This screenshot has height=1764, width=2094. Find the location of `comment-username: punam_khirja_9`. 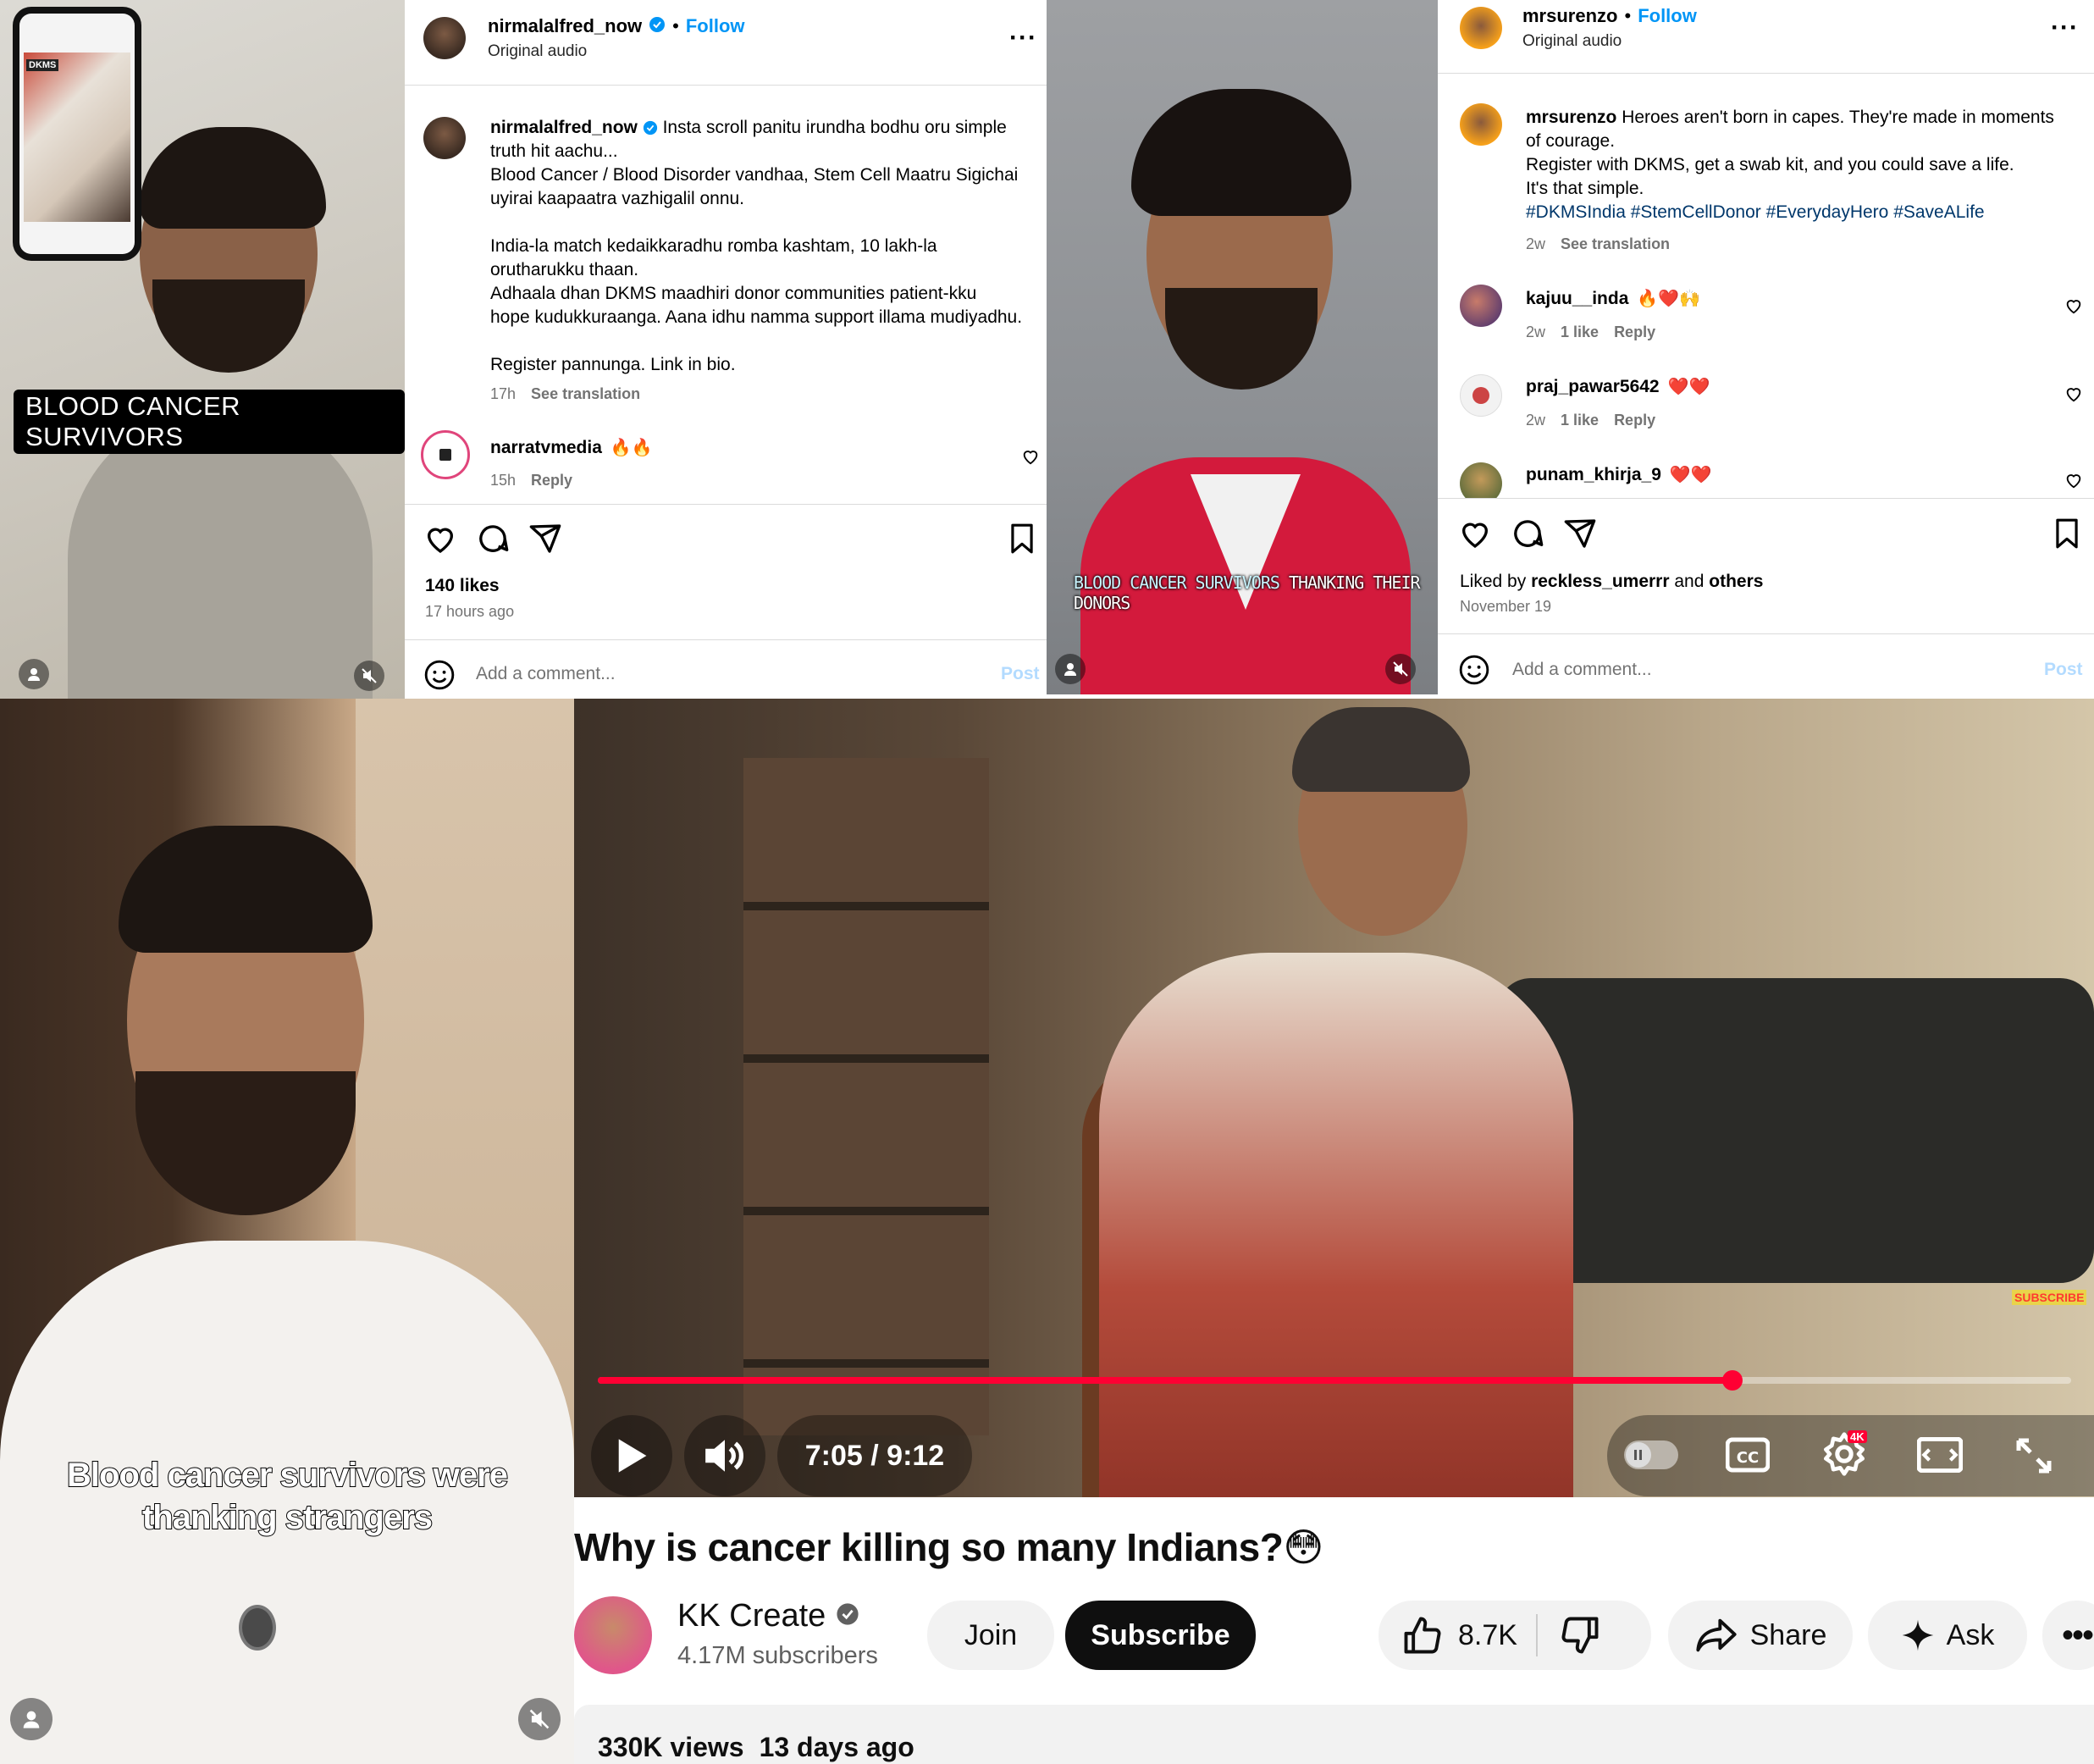

comment-username: punam_khirja_9 is located at coordinates (1593, 475).